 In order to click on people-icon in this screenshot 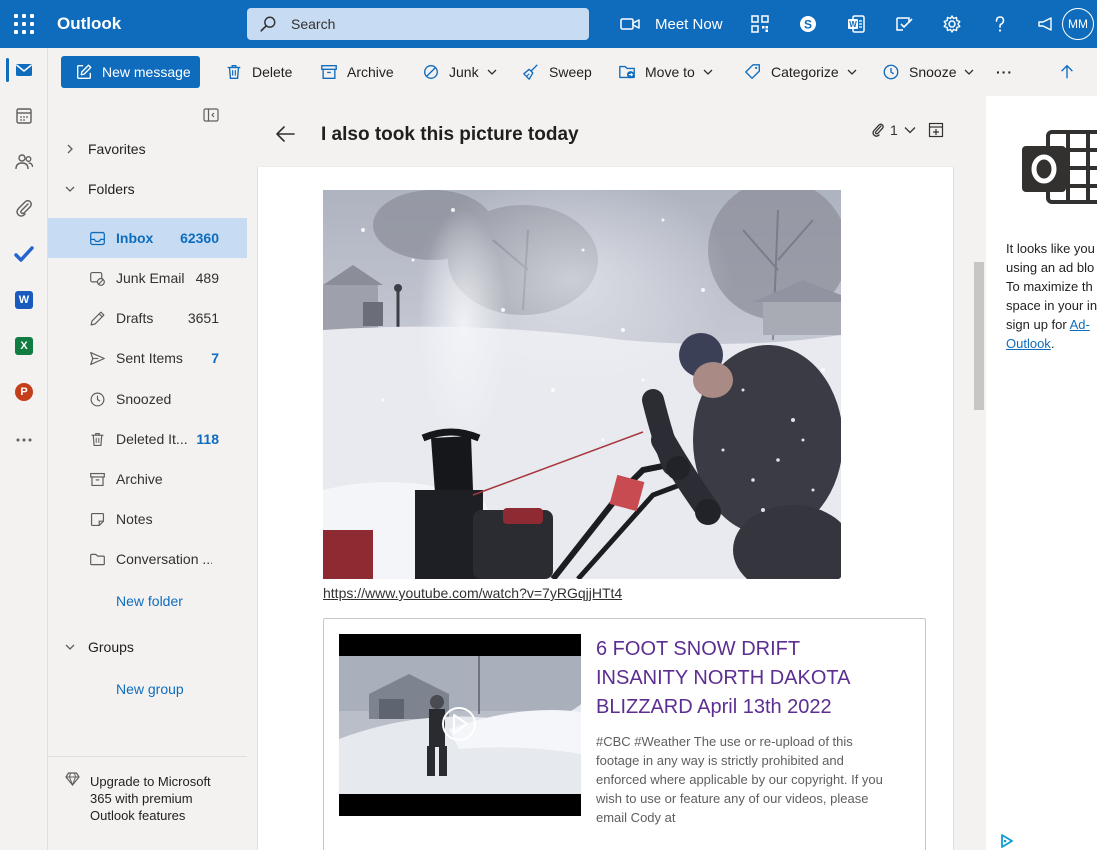, I will do `click(24, 162)`.